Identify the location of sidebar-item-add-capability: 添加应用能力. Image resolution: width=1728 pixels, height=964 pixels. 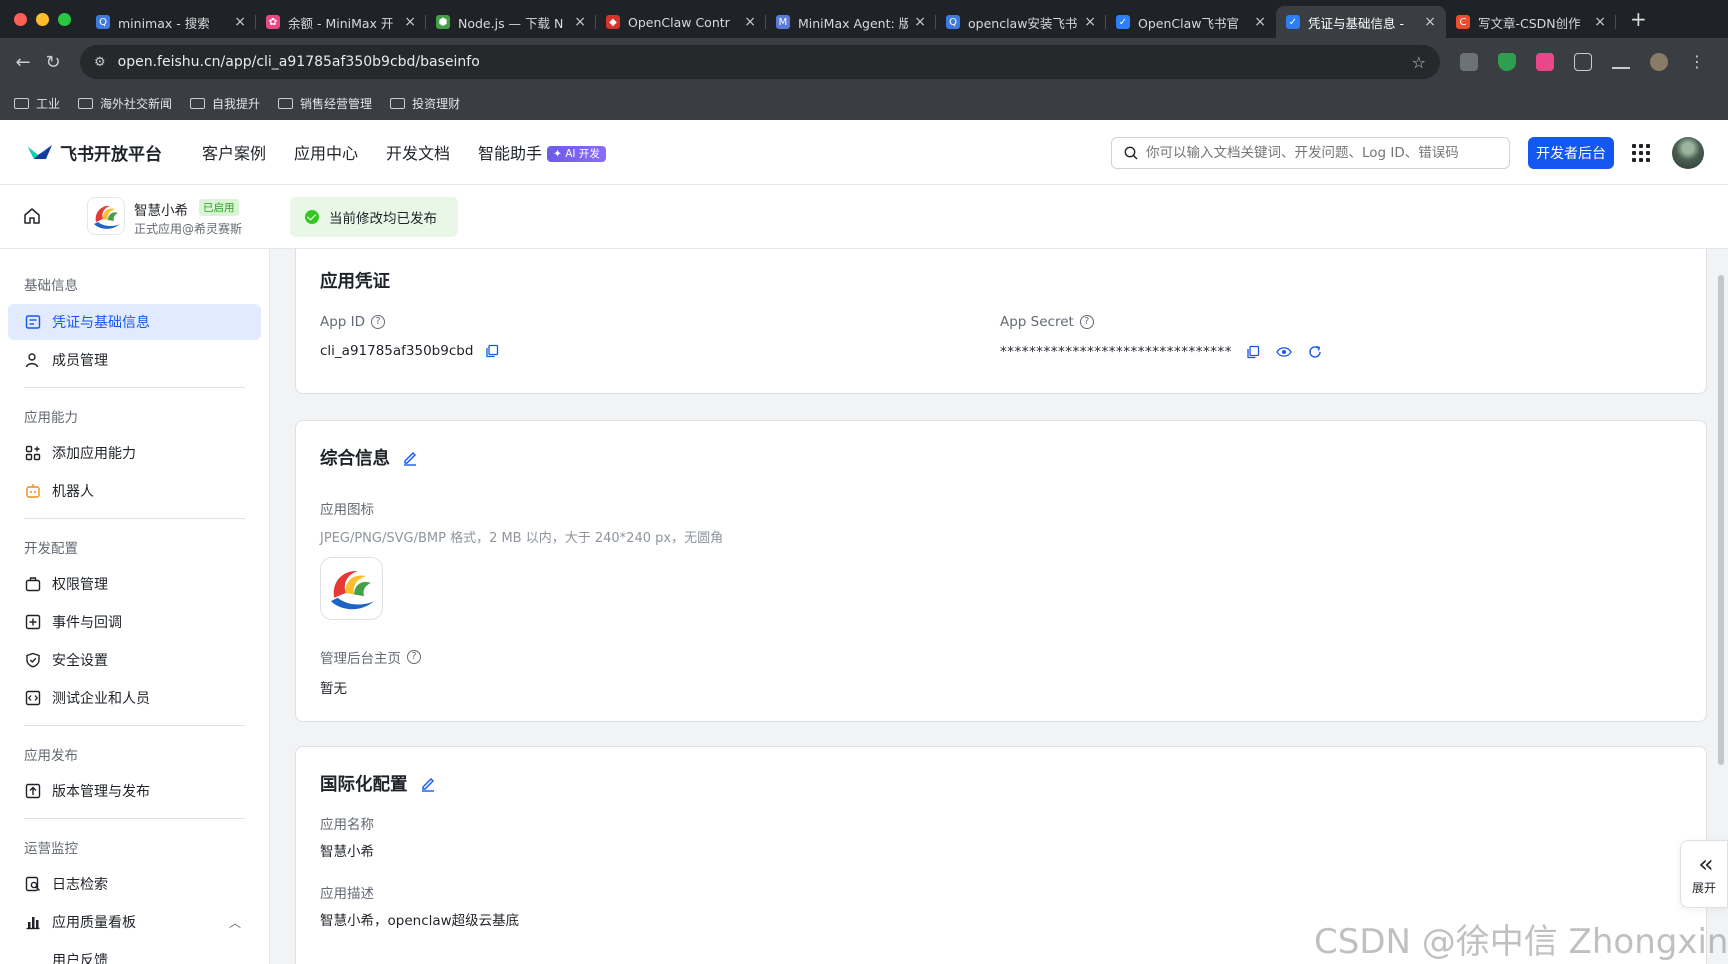
(134, 453).